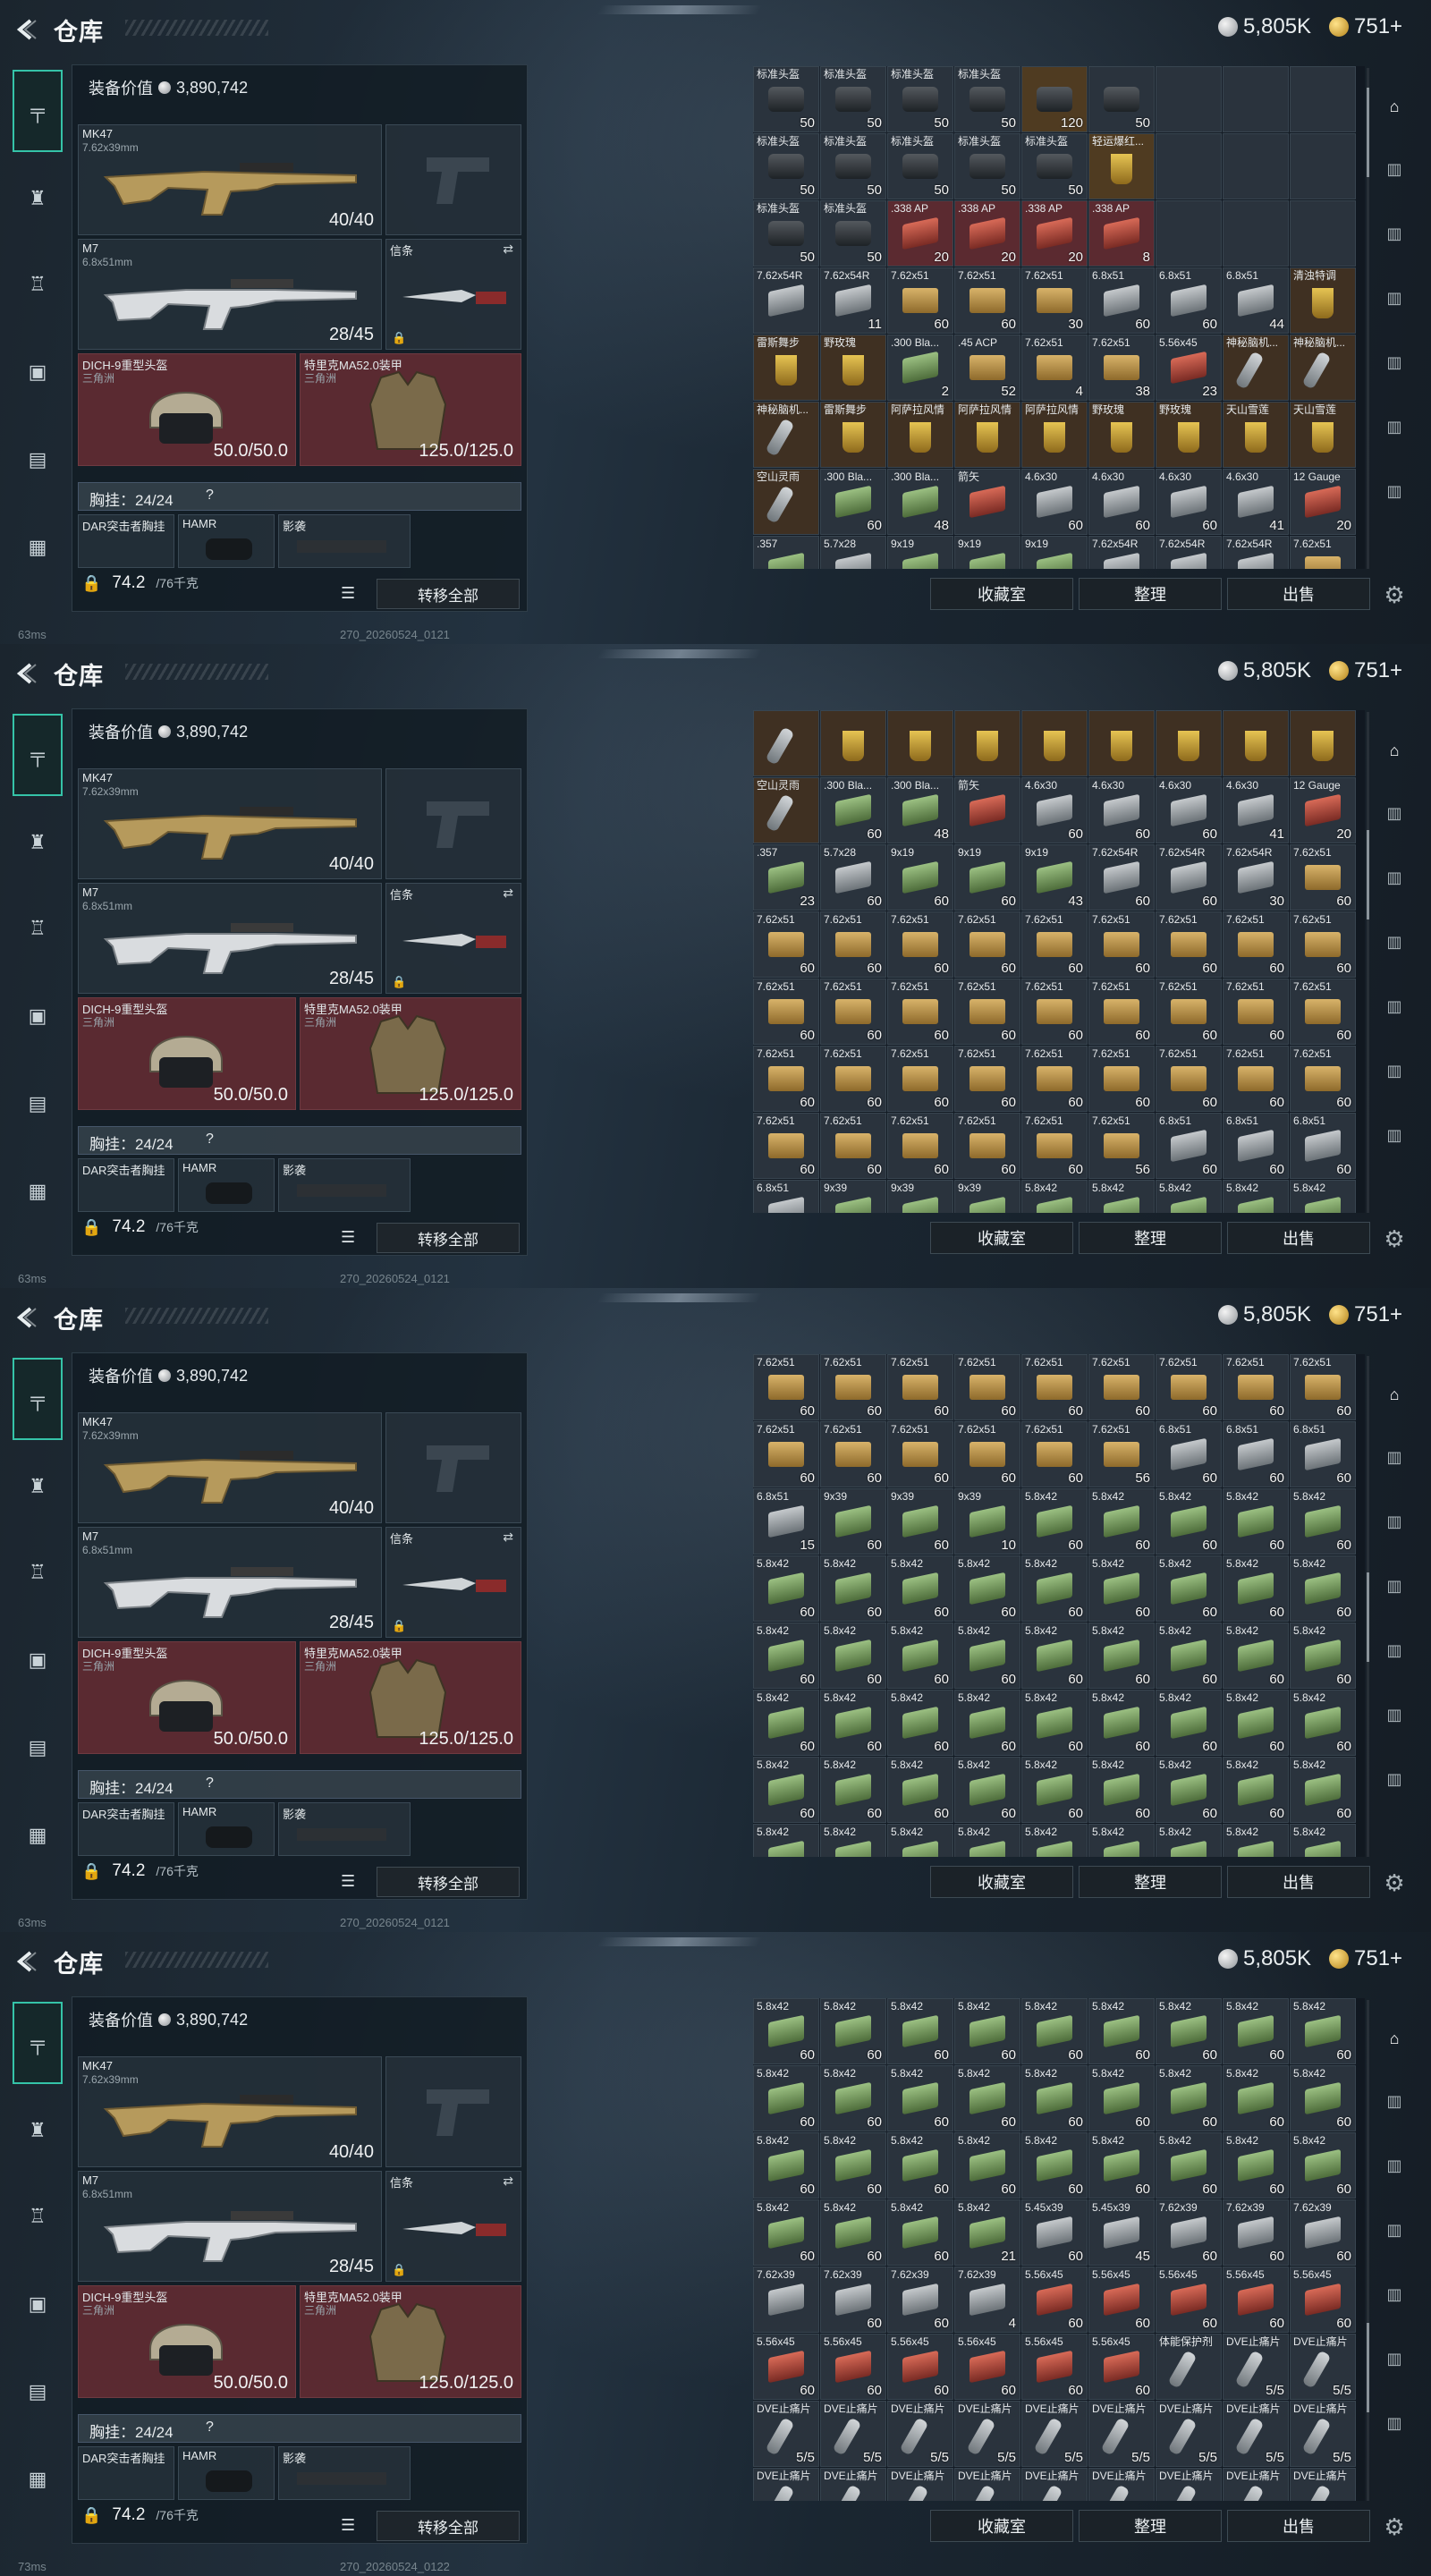 Image resolution: width=1431 pixels, height=2576 pixels. I want to click on storage-item: .338 AP 20, so click(920, 233).